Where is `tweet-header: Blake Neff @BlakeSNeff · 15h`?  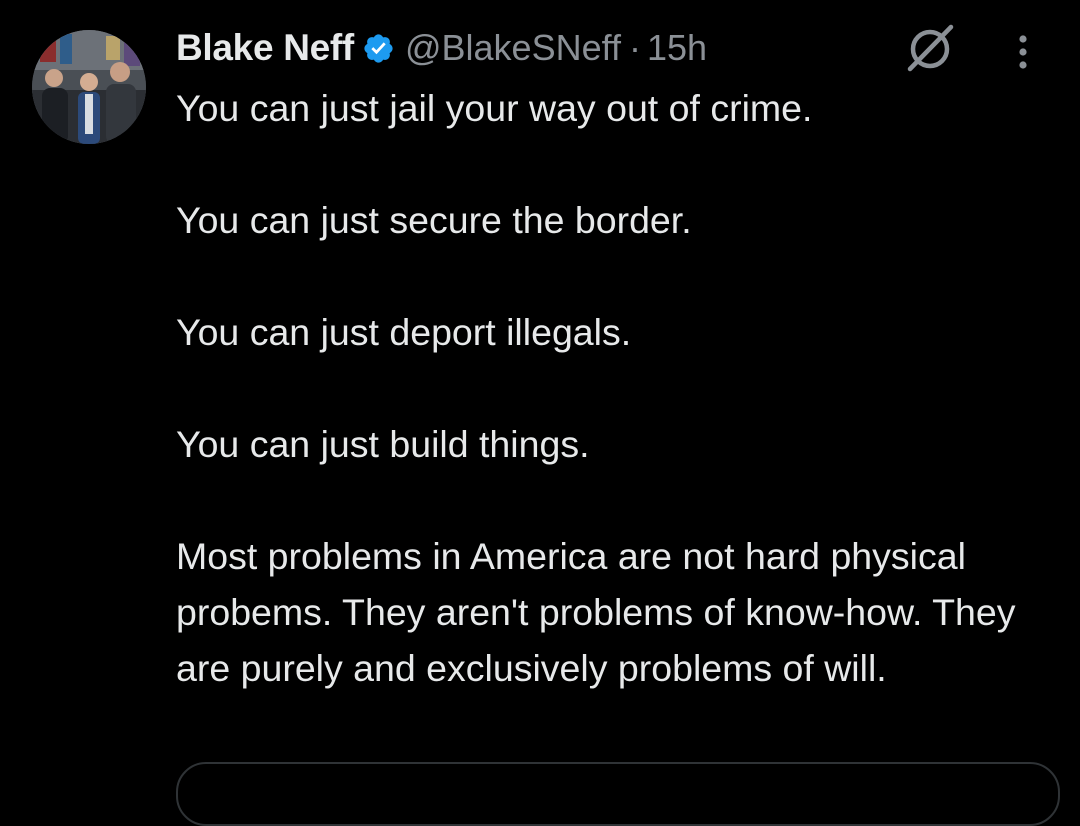 tweet-header: Blake Neff @BlakeSNeff · 15h is located at coordinates (441, 48).